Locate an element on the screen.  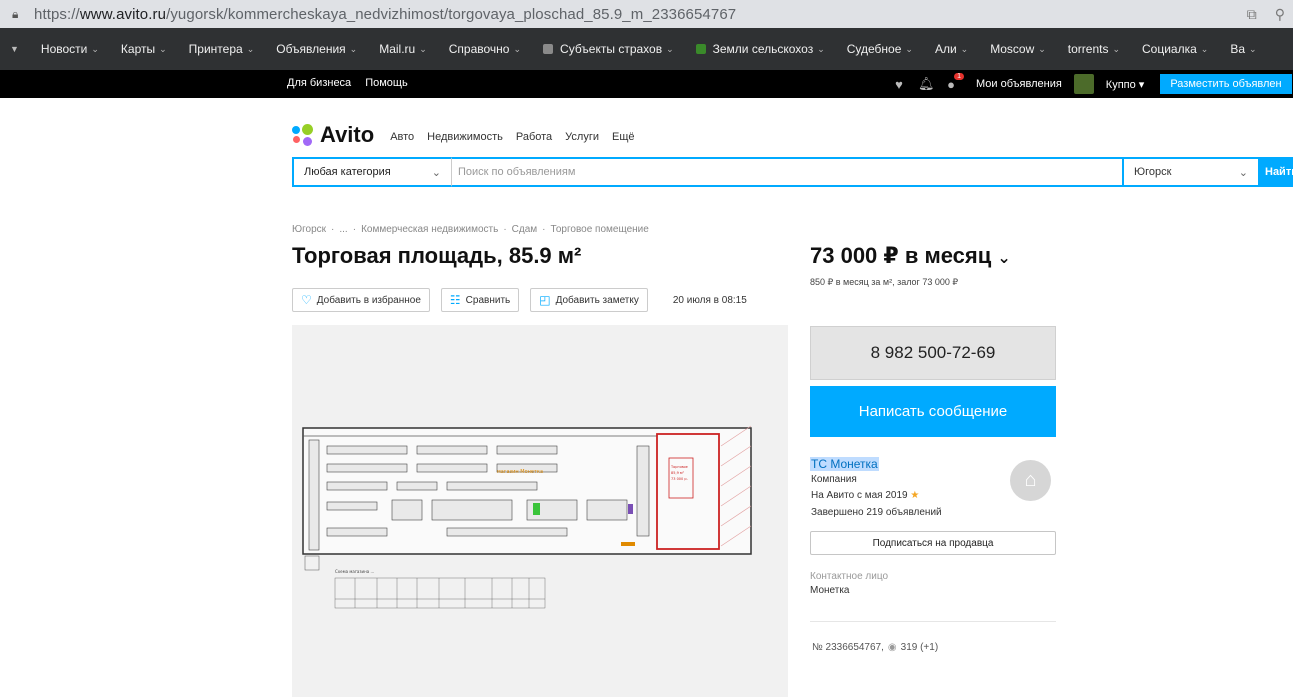
eye-icon: ◉ is located at coordinates (892, 647).